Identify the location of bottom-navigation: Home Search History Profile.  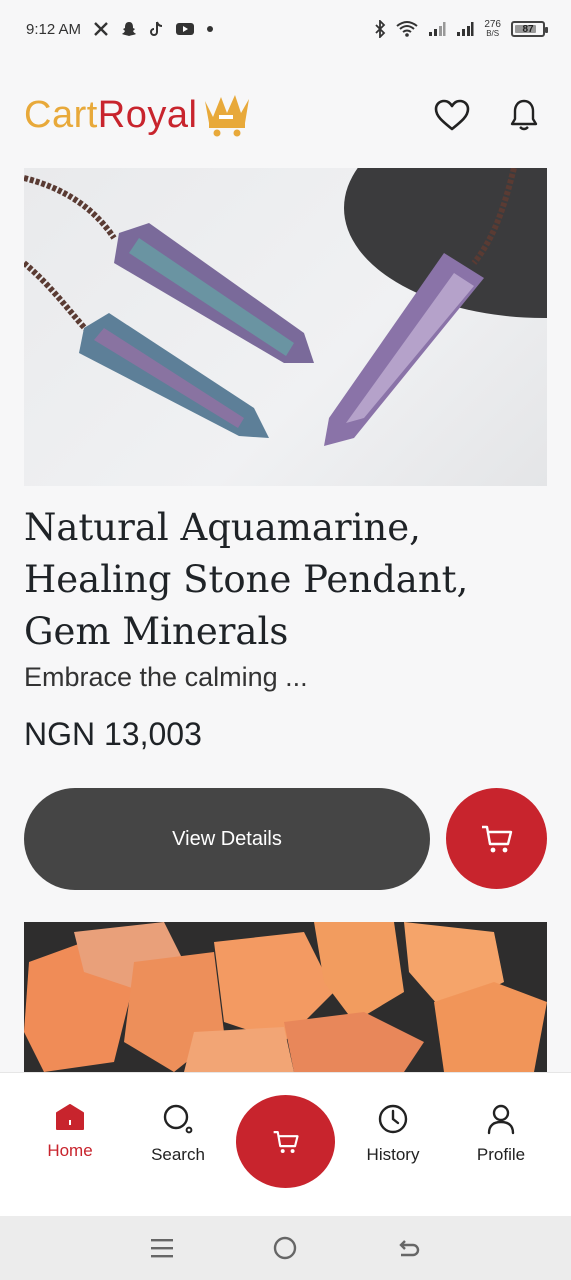
(285, 1144).